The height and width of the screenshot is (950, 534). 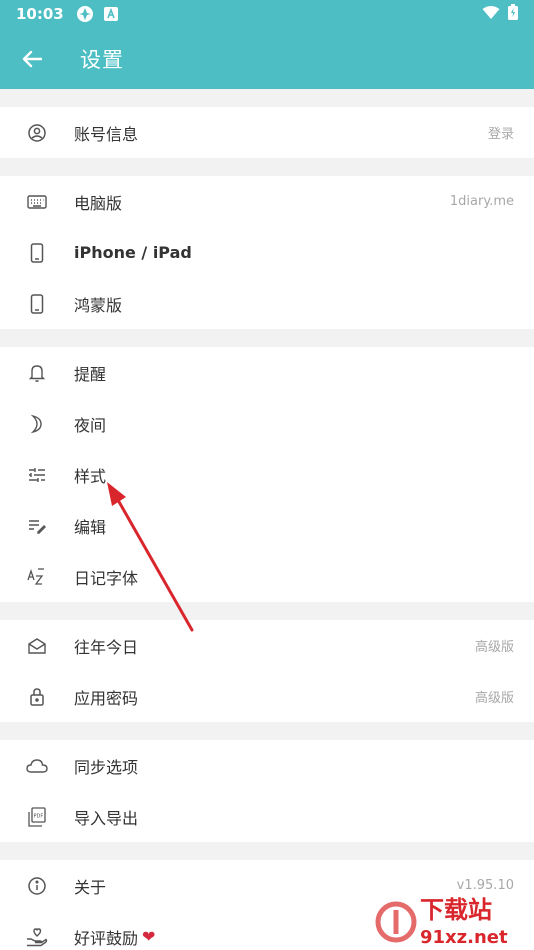 What do you see at coordinates (267, 201) in the screenshot?
I see `settings-row-desktop: 电脑版 1diary.me` at bounding box center [267, 201].